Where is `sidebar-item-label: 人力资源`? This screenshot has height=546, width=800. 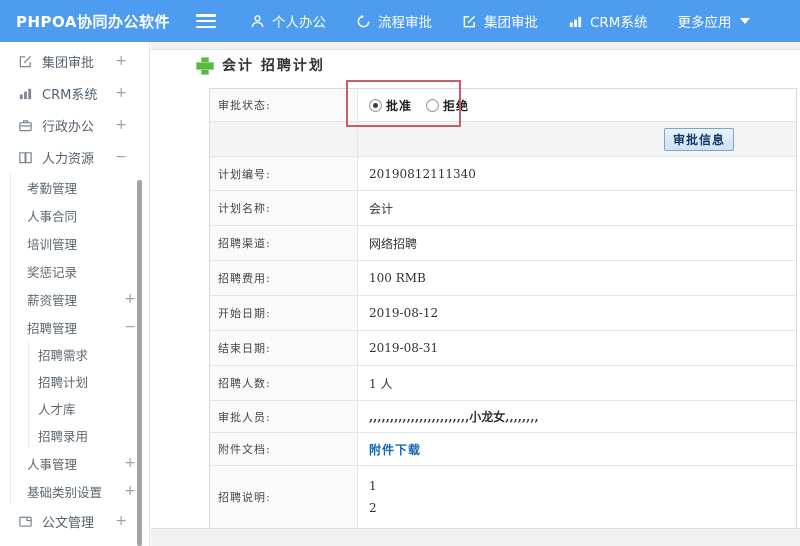 sidebar-item-label: 人力资源 is located at coordinates (68, 159).